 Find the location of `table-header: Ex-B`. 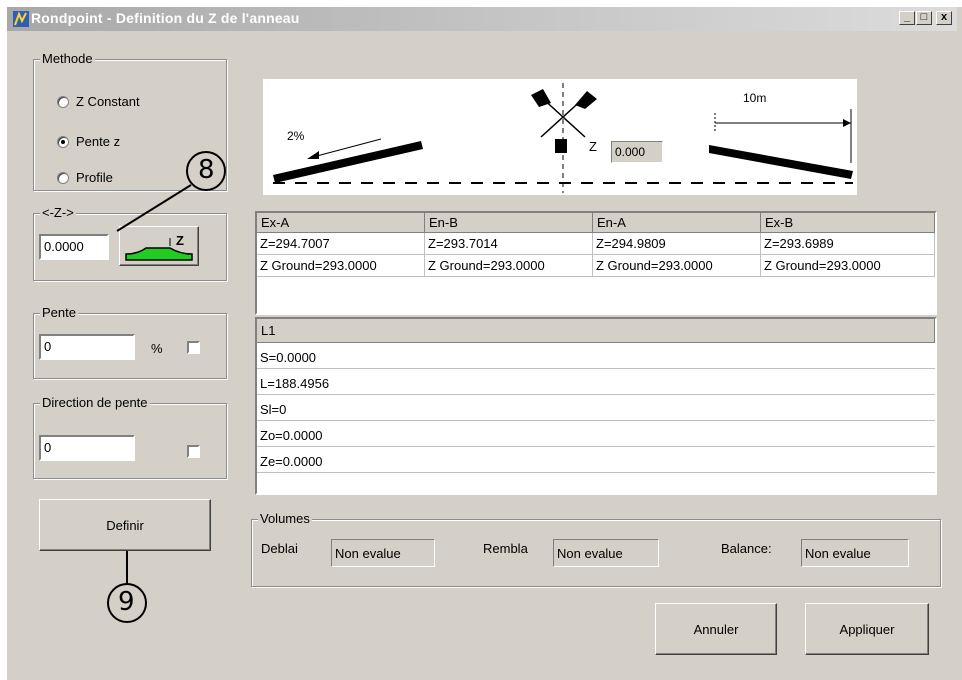

table-header: Ex-B is located at coordinates (848, 223).